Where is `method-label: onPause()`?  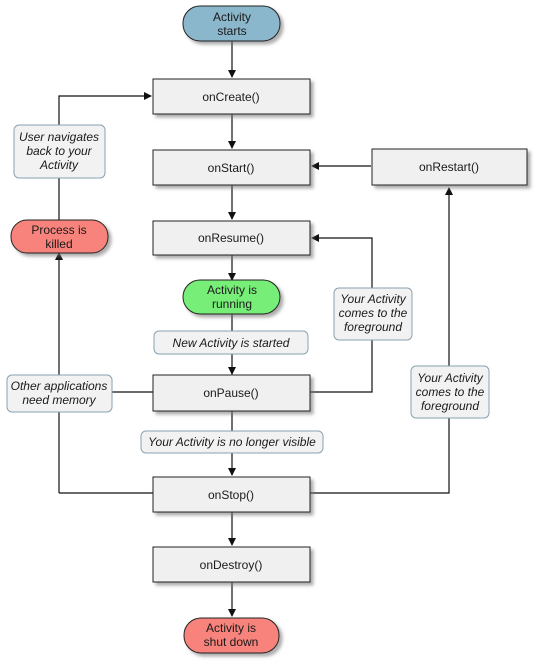
method-label: onPause() is located at coordinates (230, 393).